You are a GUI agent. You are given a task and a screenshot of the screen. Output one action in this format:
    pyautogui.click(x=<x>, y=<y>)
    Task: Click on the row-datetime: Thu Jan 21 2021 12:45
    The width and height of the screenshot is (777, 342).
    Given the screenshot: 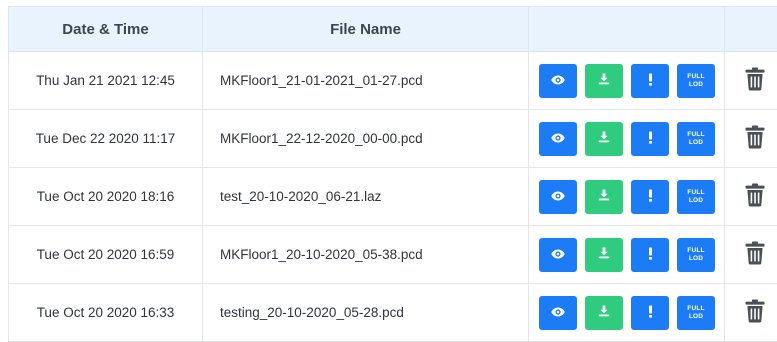 What is the action you would take?
    pyautogui.click(x=106, y=81)
    